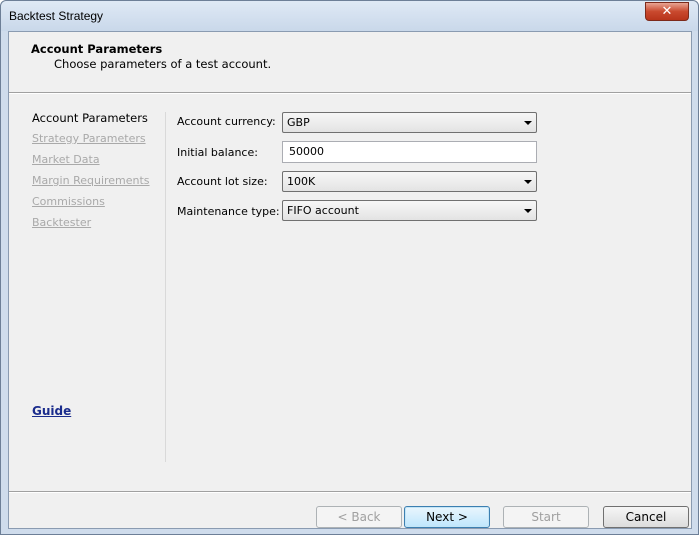 The height and width of the screenshot is (535, 699). I want to click on nav-item-market-data: Market Data, so click(66, 159).